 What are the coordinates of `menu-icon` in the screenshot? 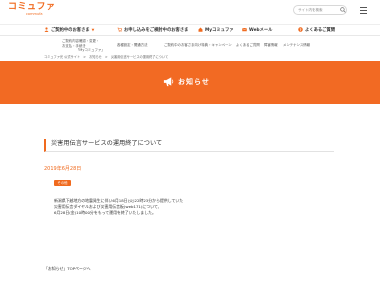 It's located at (363, 10).